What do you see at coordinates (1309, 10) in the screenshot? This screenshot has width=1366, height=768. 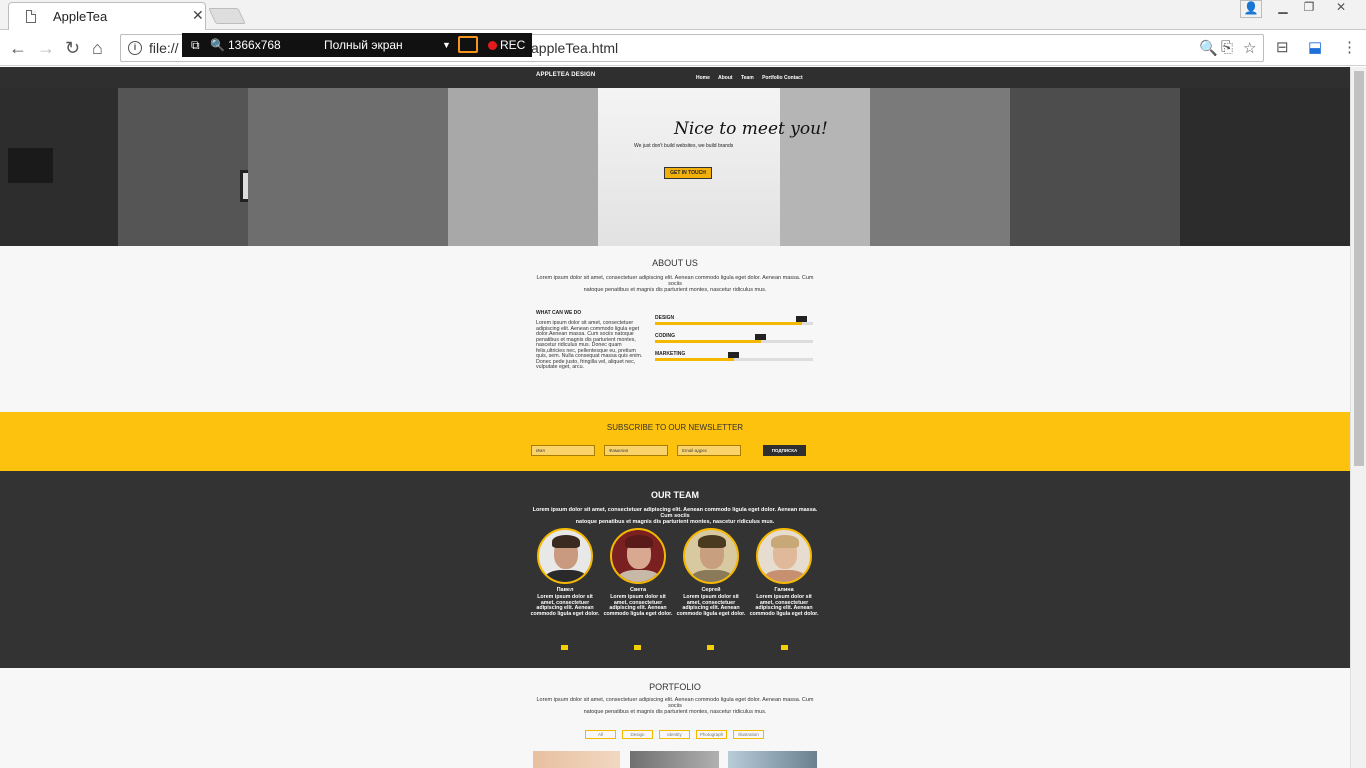 I see `restore-icon: ❐` at bounding box center [1309, 10].